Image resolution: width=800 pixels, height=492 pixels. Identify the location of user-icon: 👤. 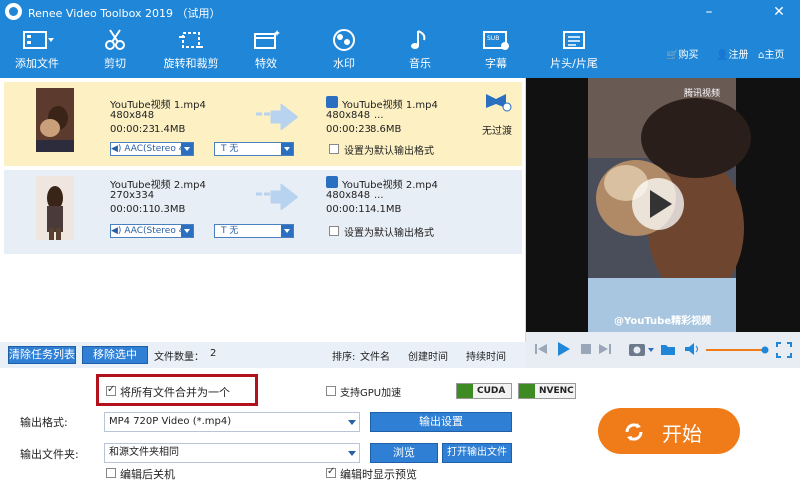
(722, 55).